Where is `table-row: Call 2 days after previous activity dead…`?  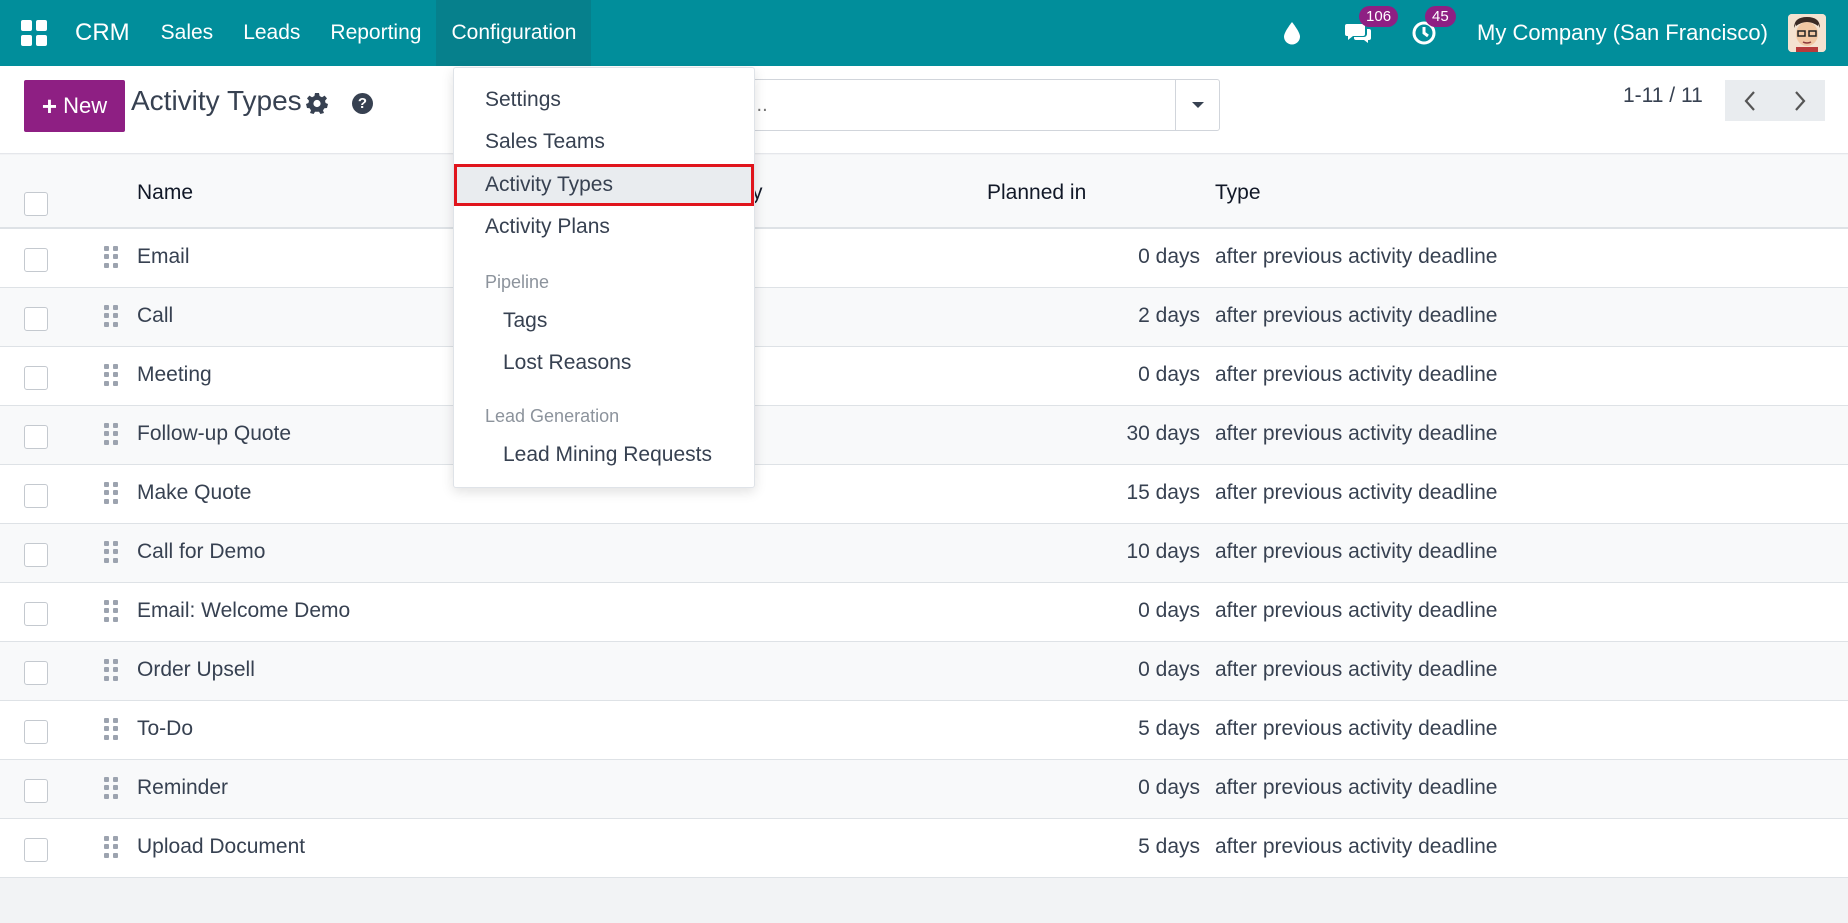
table-row: Call 2 days after previous activity dead… is located at coordinates (924, 317).